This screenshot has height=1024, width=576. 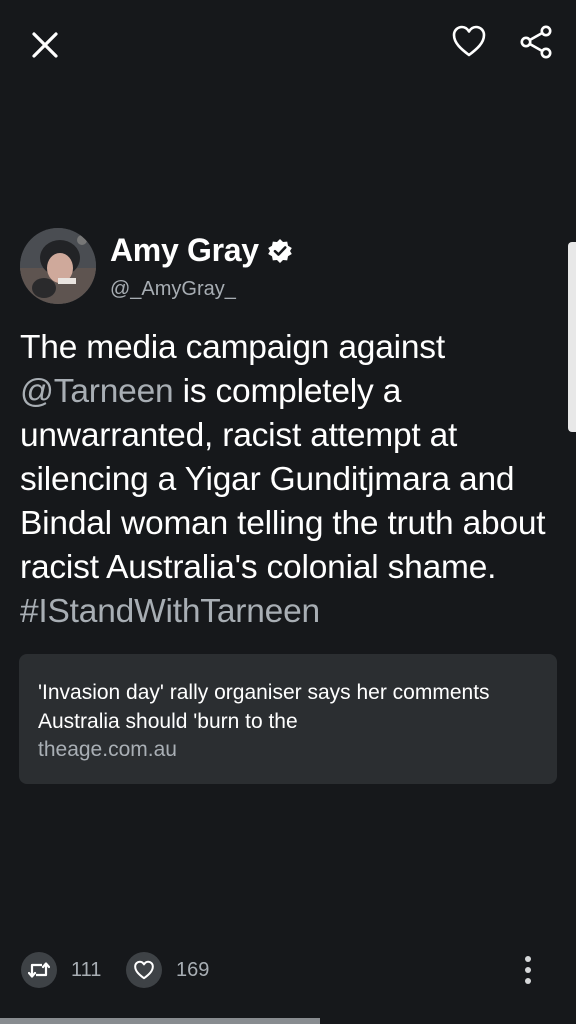 What do you see at coordinates (572, 337) in the screenshot?
I see `scrollbar-thumb` at bounding box center [572, 337].